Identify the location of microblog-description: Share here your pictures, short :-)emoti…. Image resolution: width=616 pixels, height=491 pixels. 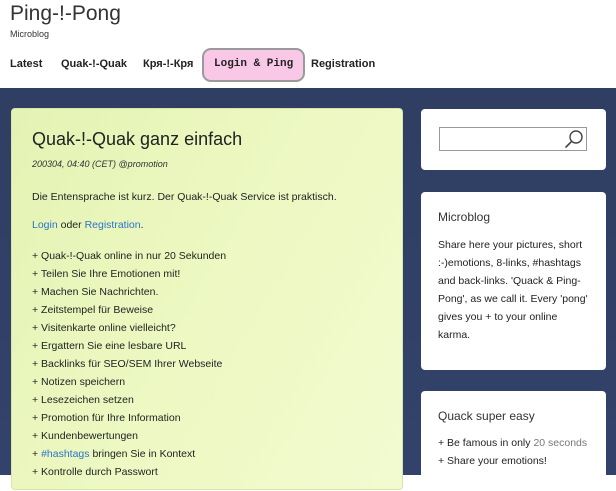
(513, 290).